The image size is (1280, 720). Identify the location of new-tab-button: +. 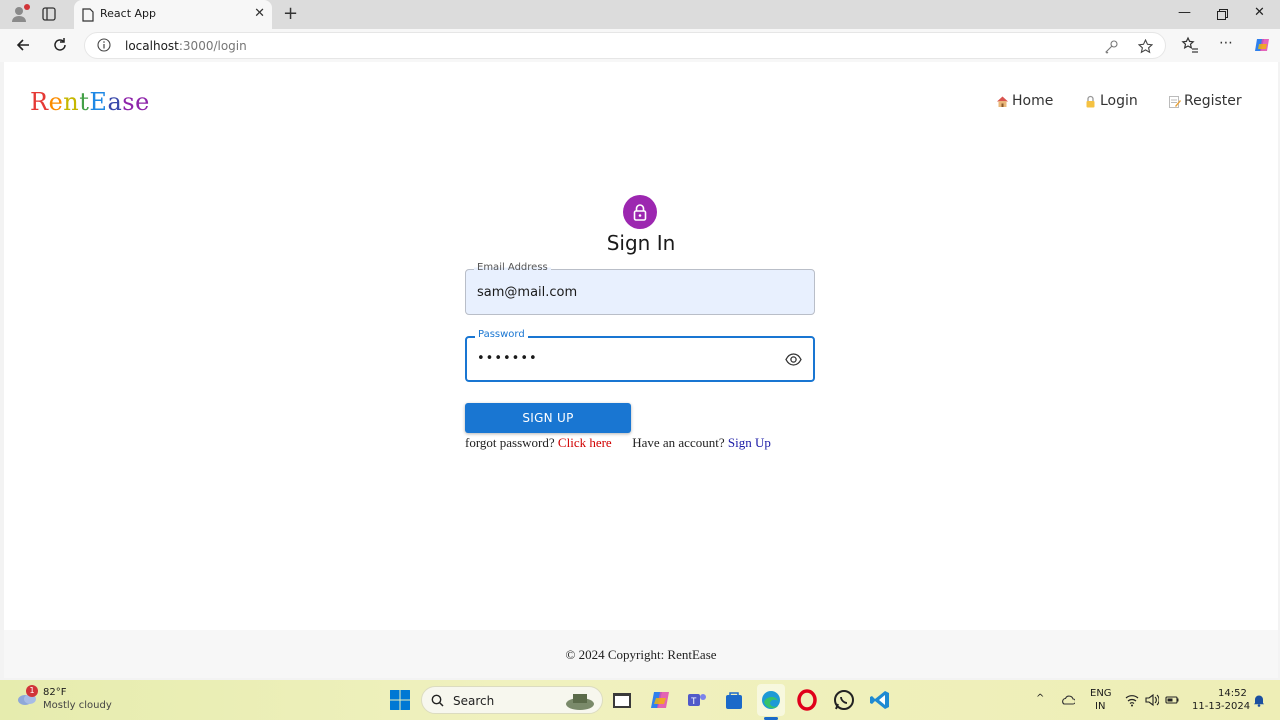
(290, 13).